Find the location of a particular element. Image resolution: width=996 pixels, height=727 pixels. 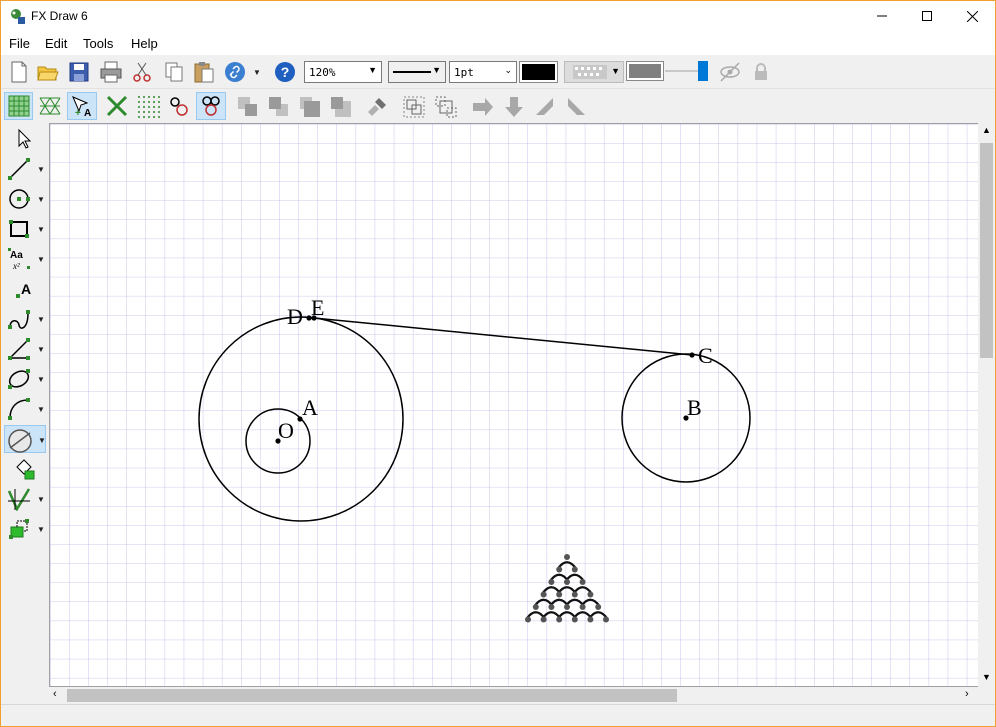

ellipse-tool-dropdown-icon: ▼ is located at coordinates (41, 379).